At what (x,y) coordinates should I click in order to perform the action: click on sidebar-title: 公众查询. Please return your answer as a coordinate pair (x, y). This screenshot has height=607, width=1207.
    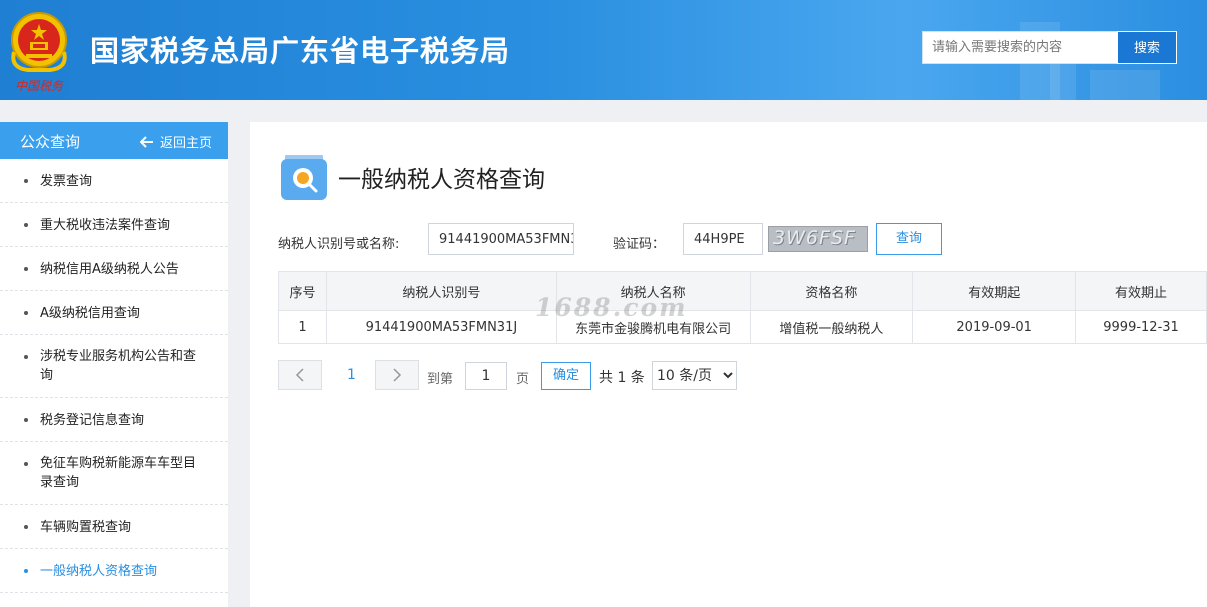
    Looking at the image, I should click on (50, 142).